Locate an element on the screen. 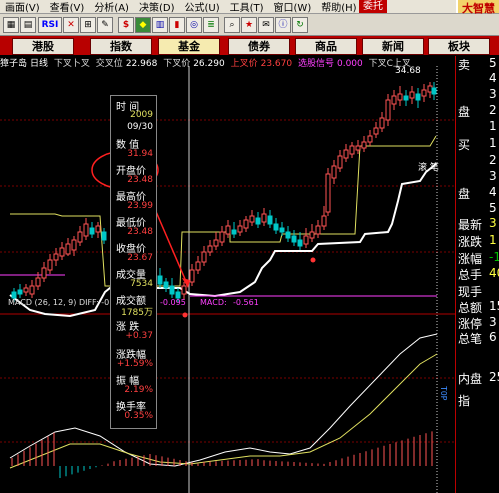 This screenshot has width=499, height=493. trade-tag: 委托 is located at coordinates (373, 6).